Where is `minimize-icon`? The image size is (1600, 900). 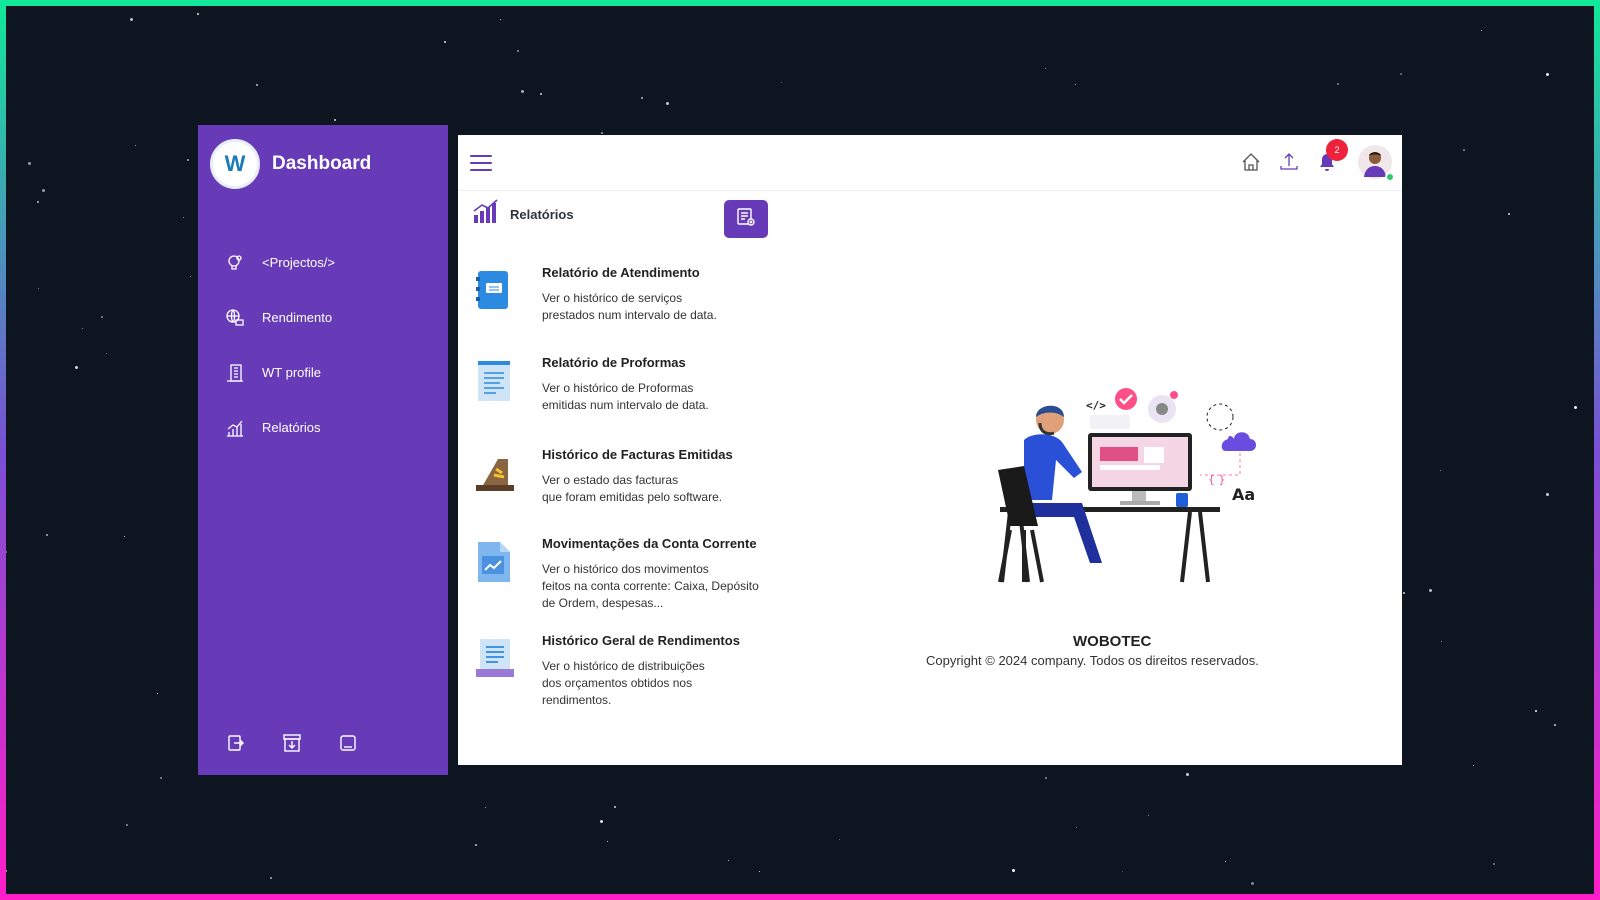
minimize-icon is located at coordinates (348, 743).